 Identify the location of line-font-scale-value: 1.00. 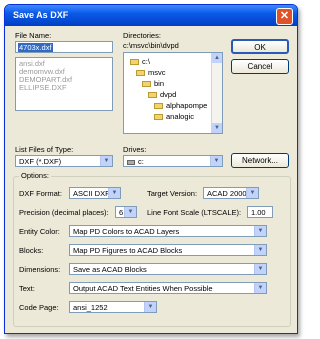
(258, 212).